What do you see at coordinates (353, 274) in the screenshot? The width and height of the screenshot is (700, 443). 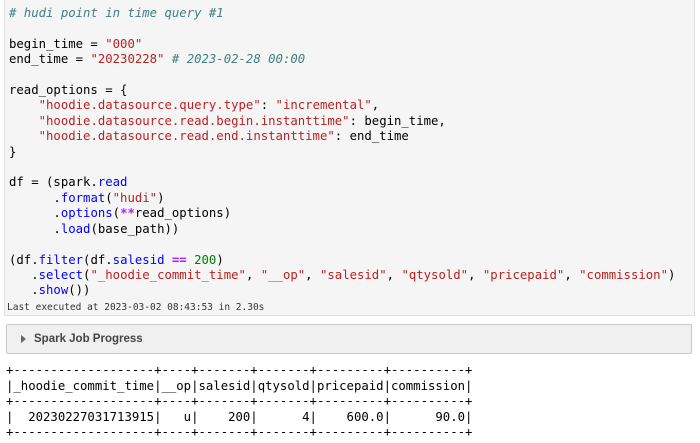 I see `code-token: "salesid"` at bounding box center [353, 274].